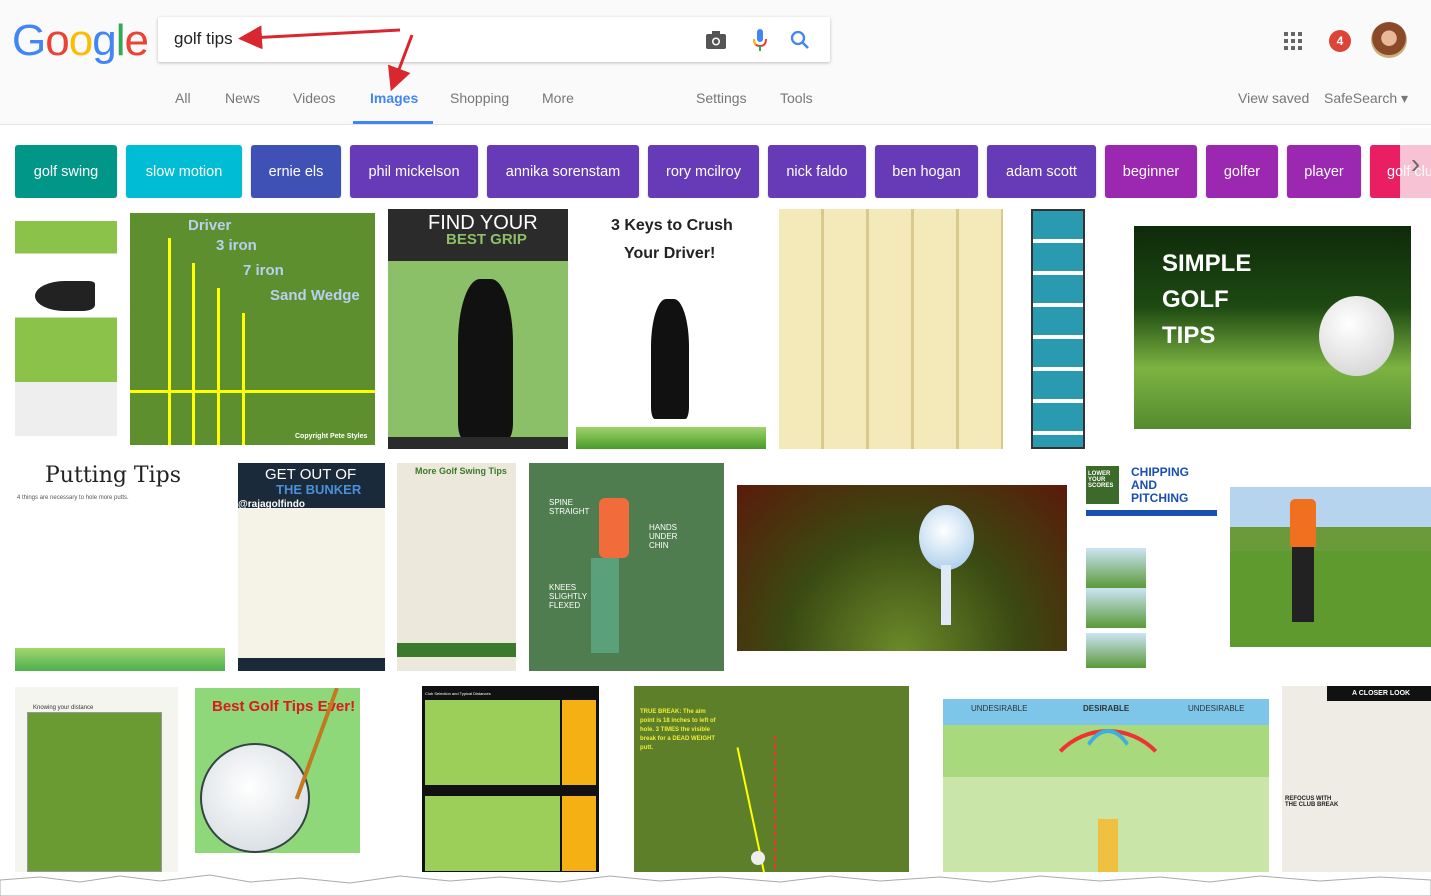 This screenshot has width=1431, height=896. What do you see at coordinates (184, 171) in the screenshot?
I see `chip-slow-motion: slow motion` at bounding box center [184, 171].